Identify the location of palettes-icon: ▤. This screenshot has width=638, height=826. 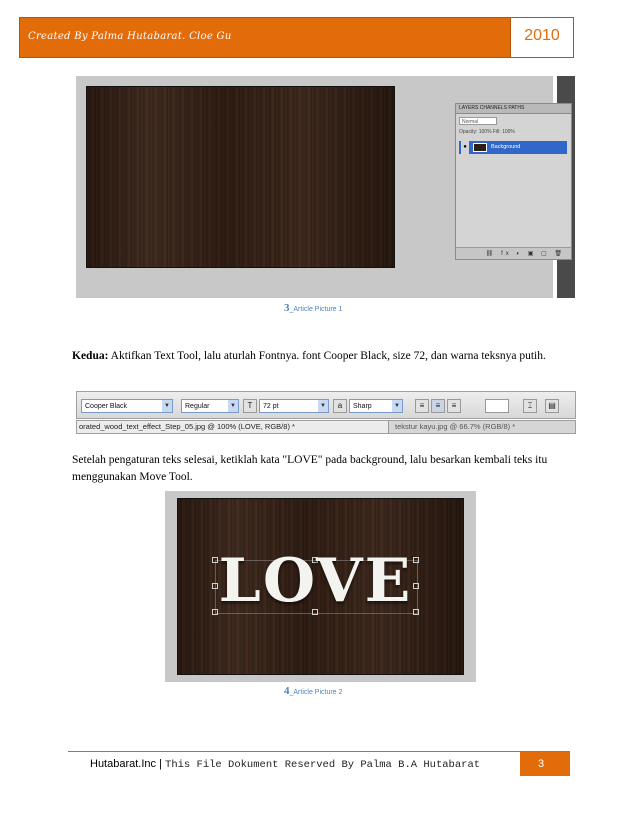
(552, 406).